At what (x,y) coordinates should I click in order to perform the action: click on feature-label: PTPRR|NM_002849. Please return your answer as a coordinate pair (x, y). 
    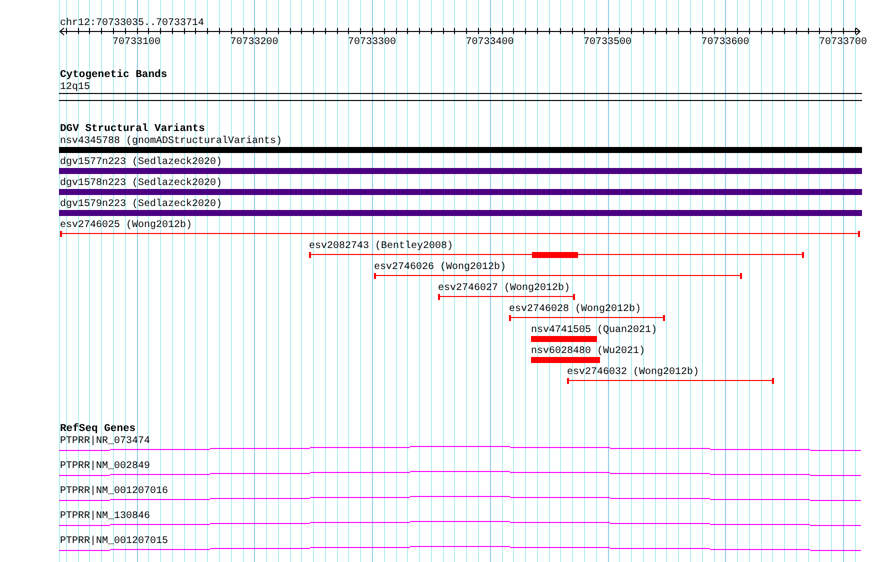
    Looking at the image, I should click on (105, 466).